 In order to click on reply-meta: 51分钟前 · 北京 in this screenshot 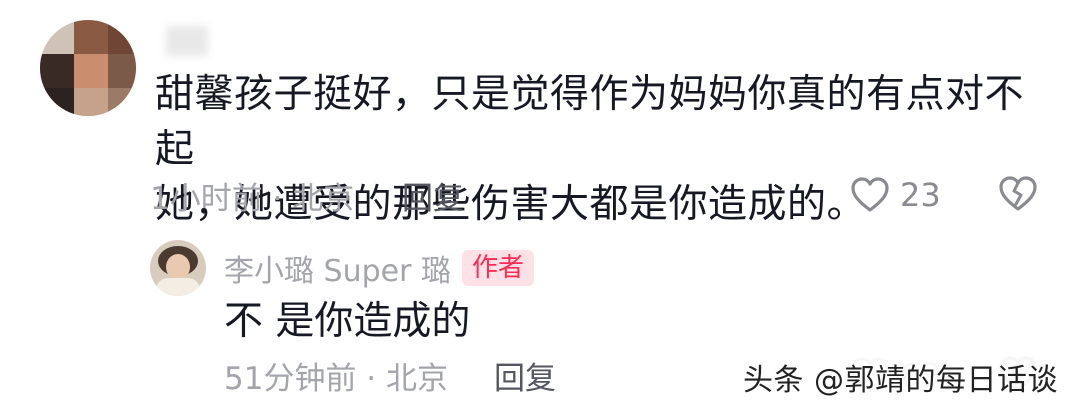, I will do `click(336, 378)`.